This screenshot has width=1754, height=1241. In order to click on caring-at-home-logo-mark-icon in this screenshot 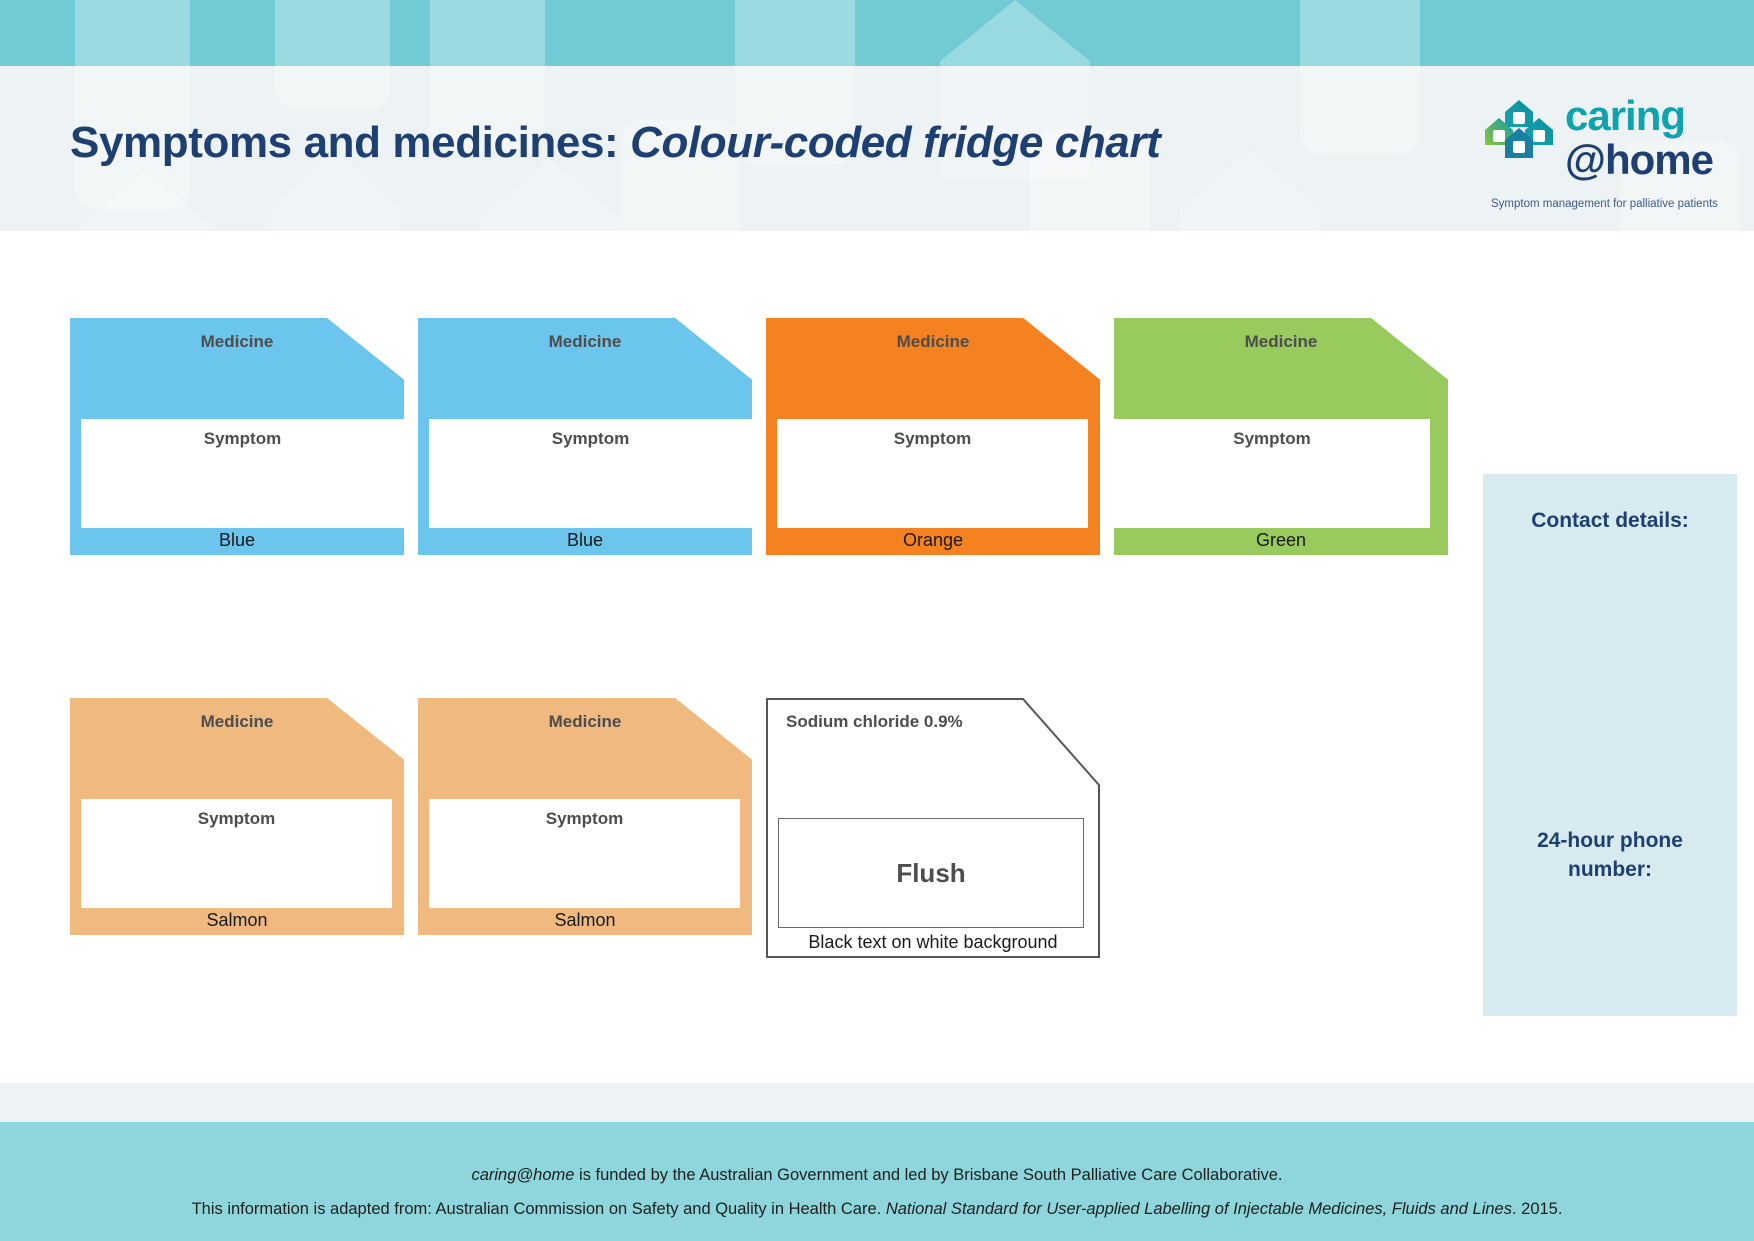, I will do `click(1519, 134)`.